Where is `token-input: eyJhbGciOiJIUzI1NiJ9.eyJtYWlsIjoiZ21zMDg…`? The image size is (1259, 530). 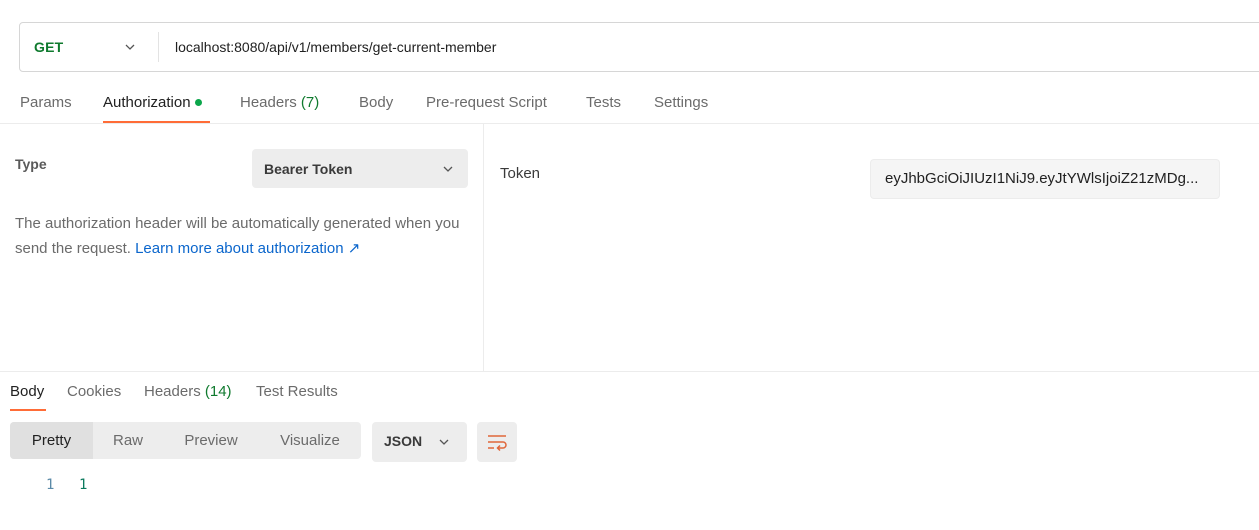
token-input: eyJhbGciOiJIUzI1NiJ9.eyJtYWlsIjoiZ21zMDg… is located at coordinates (1045, 179).